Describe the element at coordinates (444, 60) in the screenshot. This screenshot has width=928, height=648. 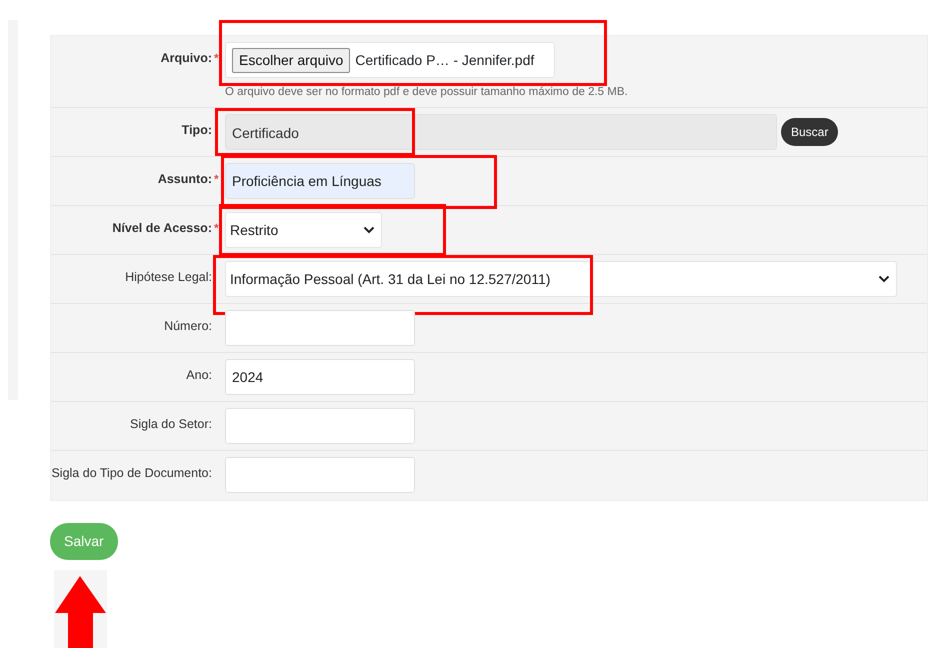
I see `file-name: Certificado P… - Jennifer.pdf` at that location.